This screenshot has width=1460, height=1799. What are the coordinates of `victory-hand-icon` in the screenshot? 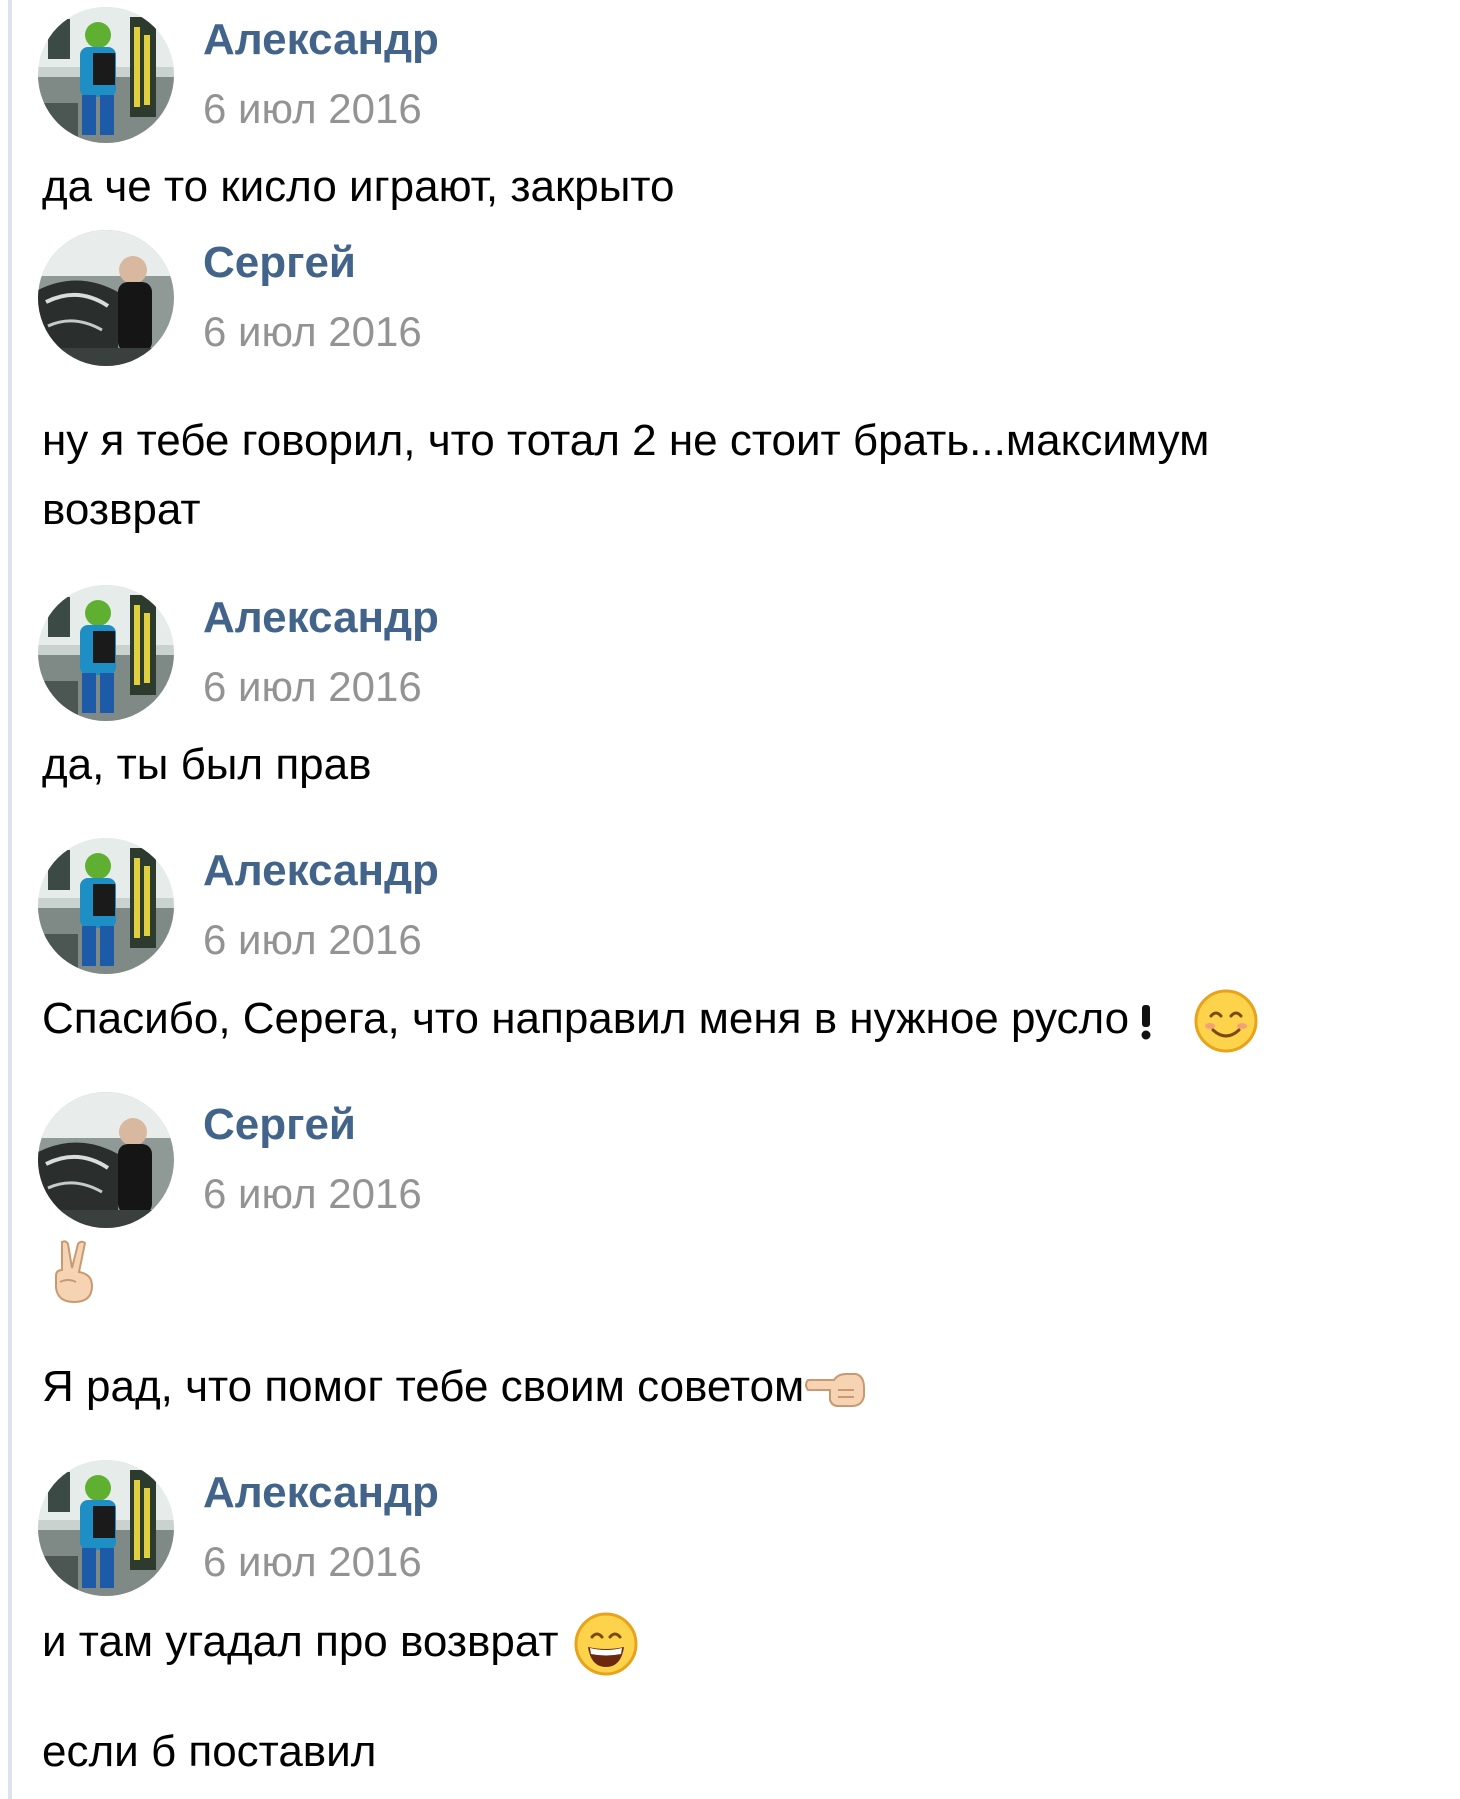 It's located at (74, 1272).